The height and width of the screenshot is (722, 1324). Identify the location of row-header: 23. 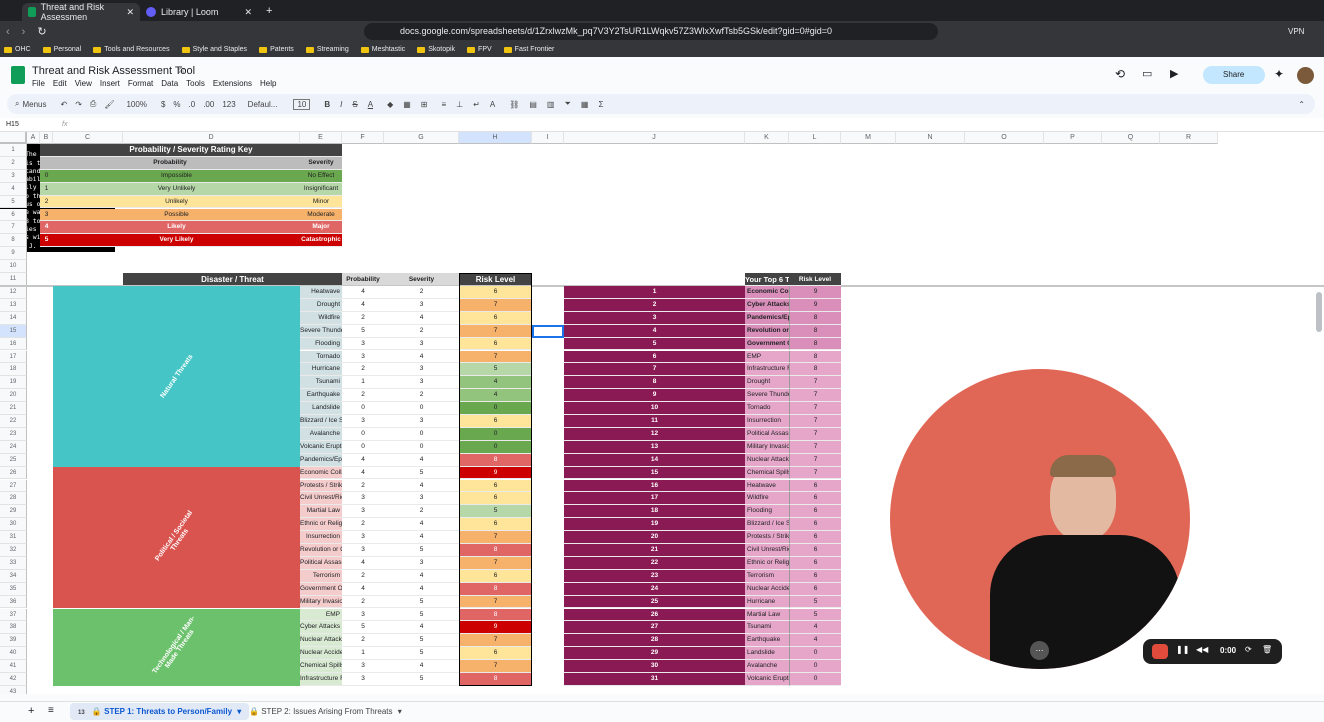
(13, 434).